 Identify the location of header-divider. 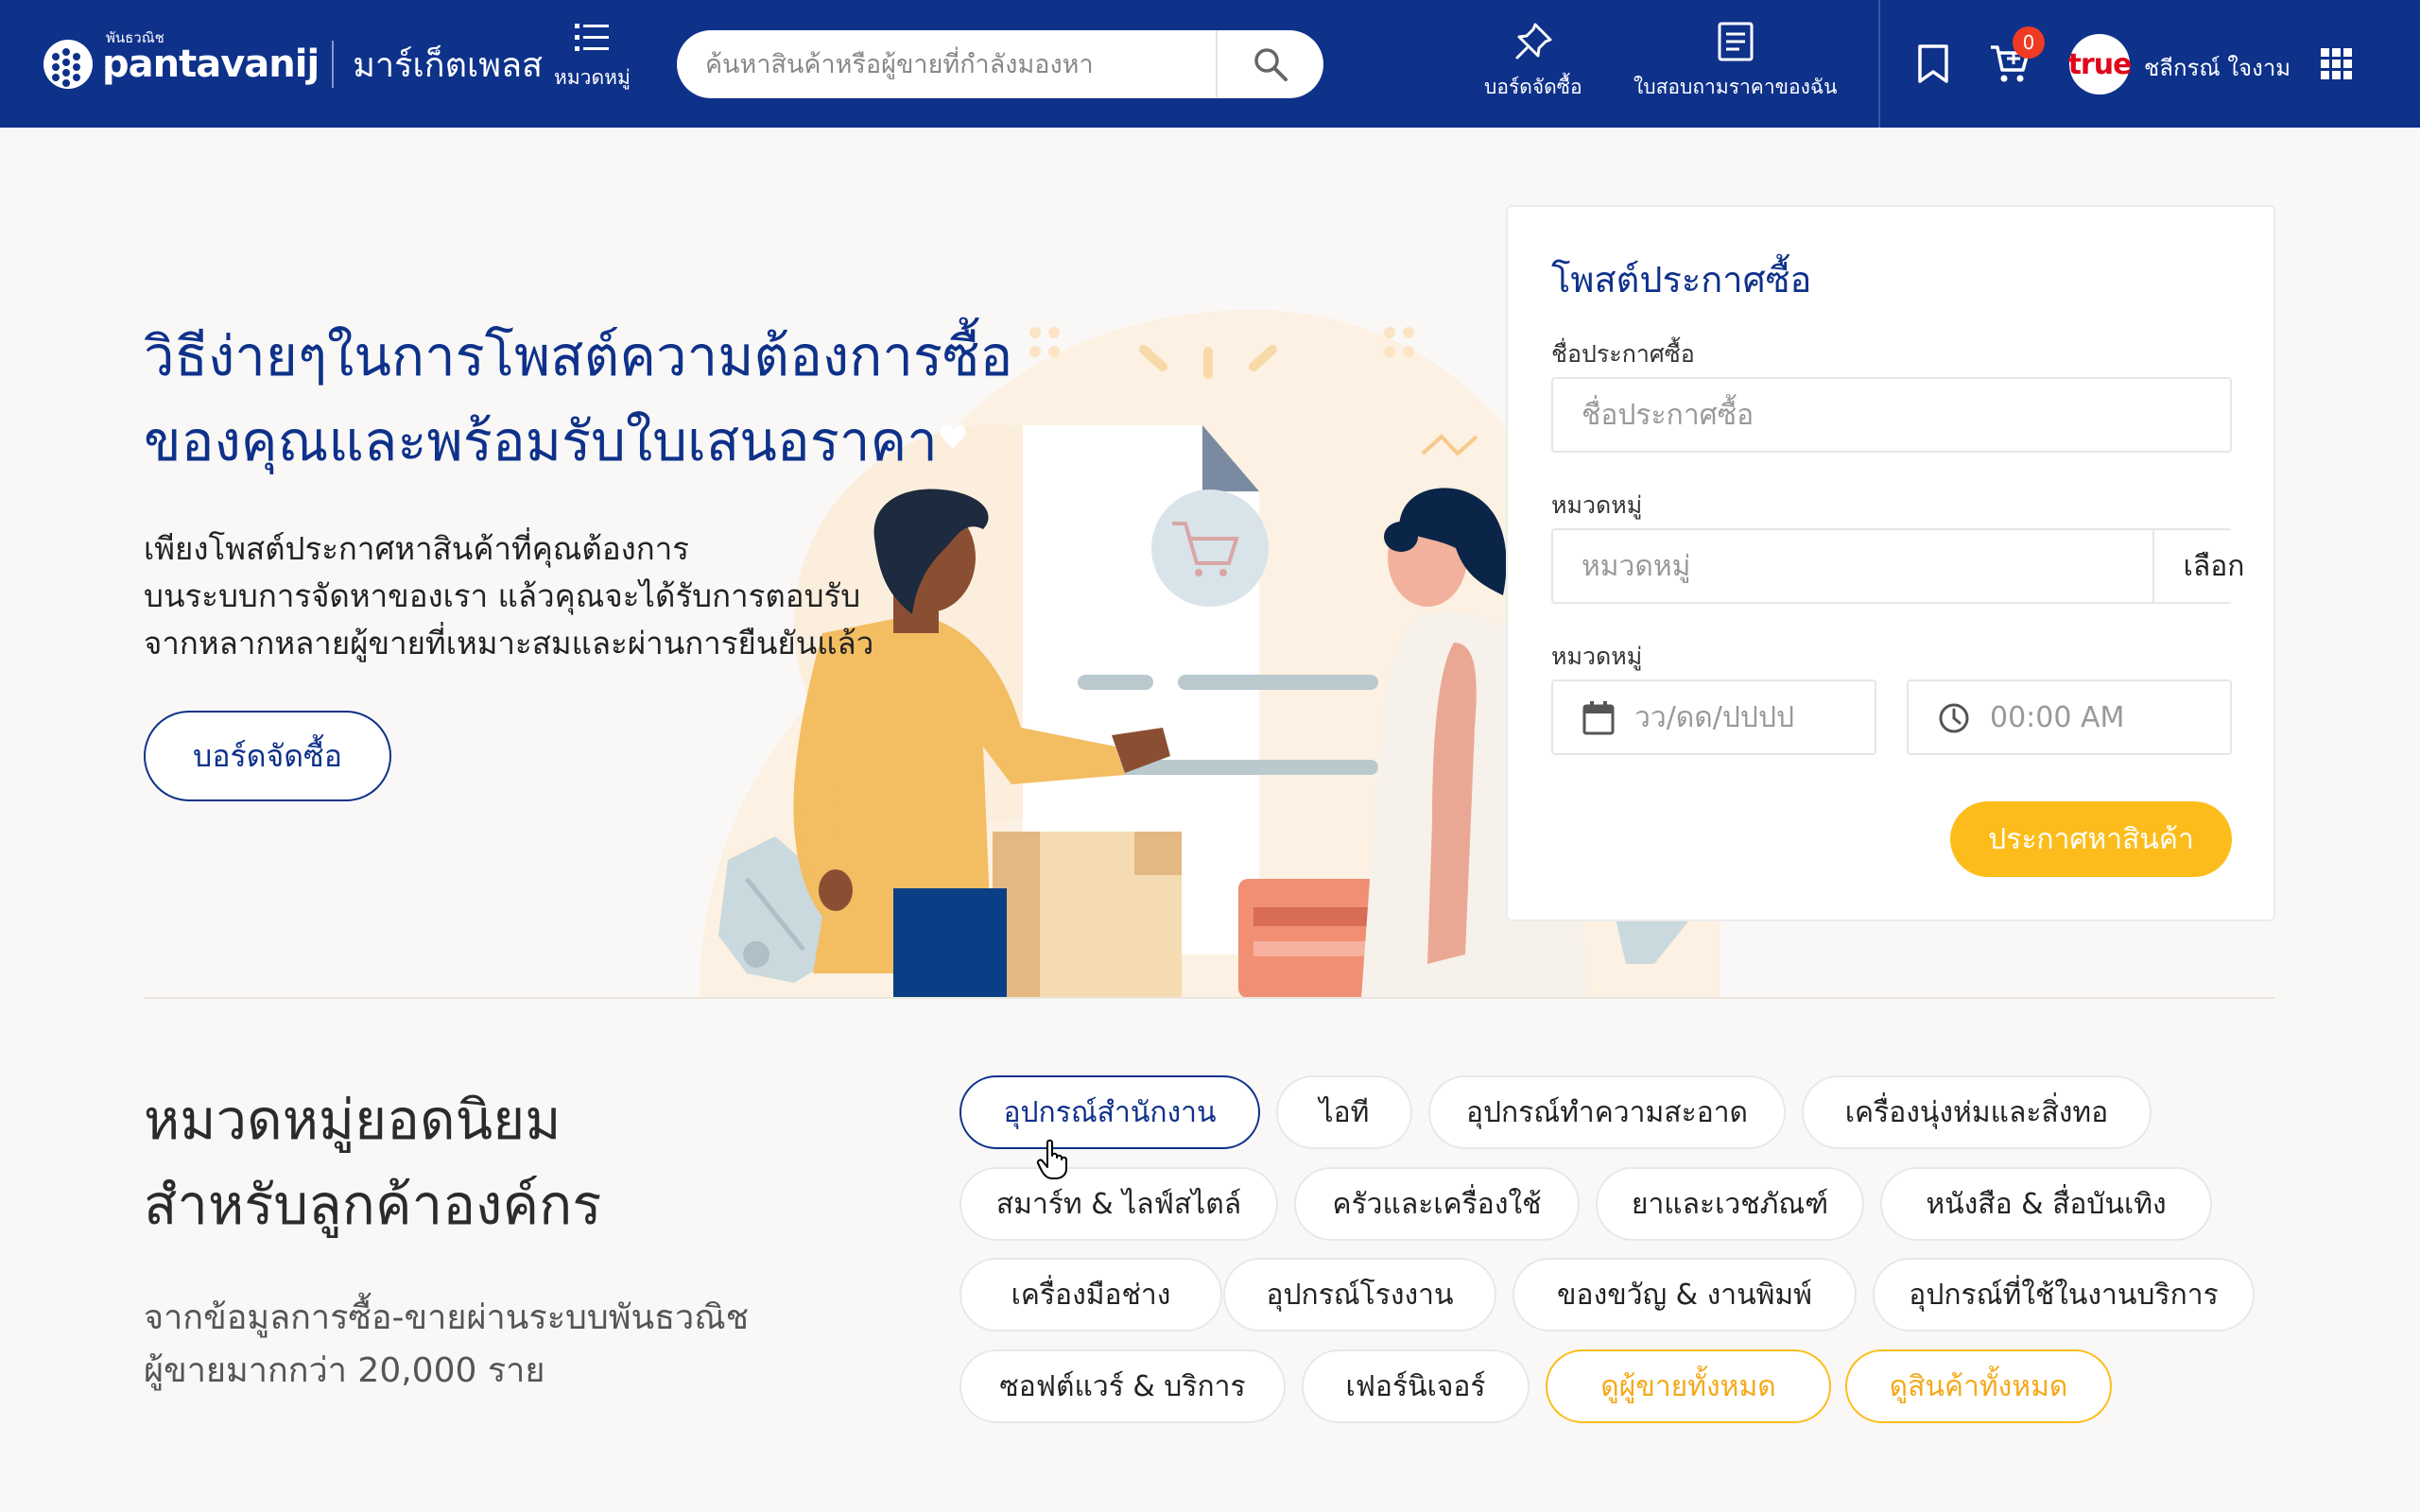
(1879, 64).